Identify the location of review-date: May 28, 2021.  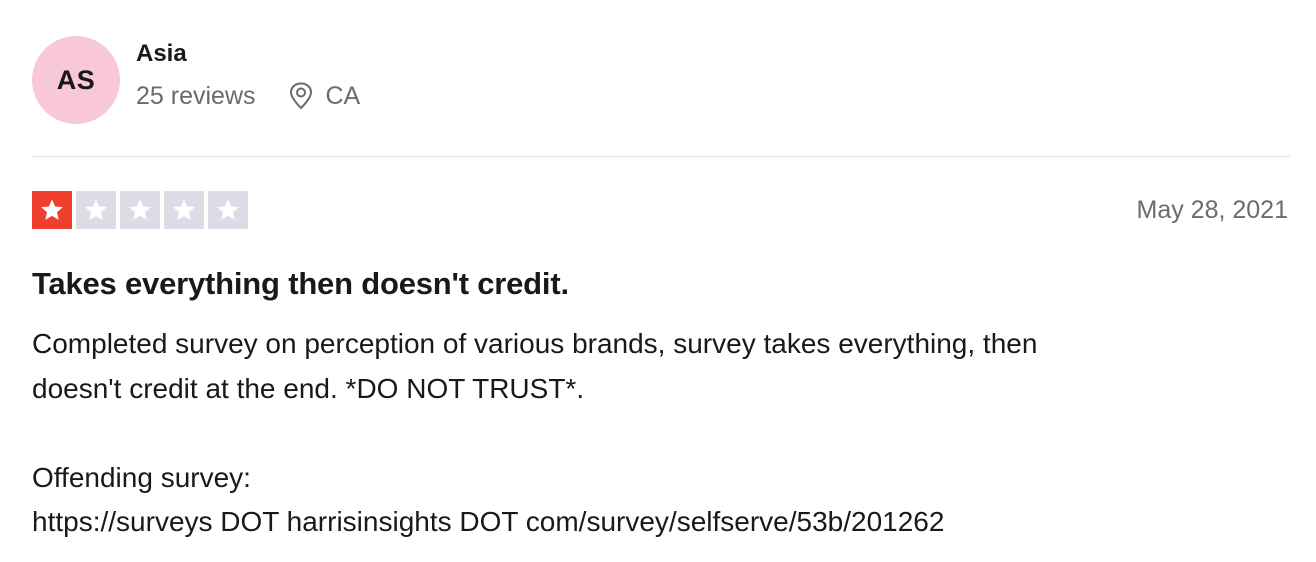
(1212, 210).